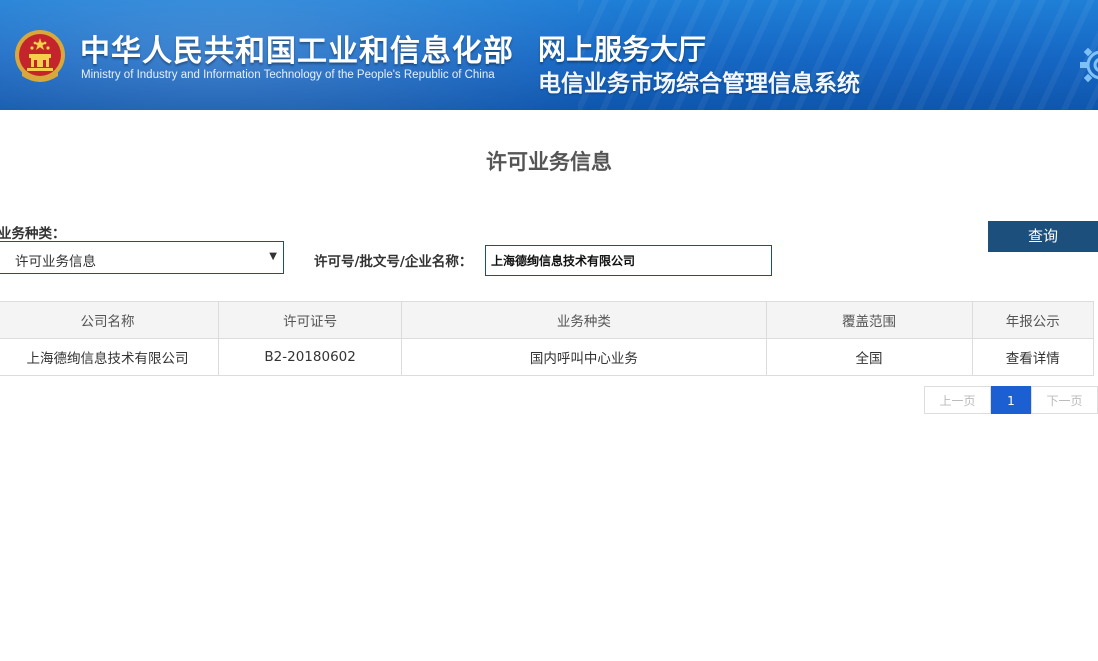 Image resolution: width=1098 pixels, height=661 pixels. I want to click on ministry-title-cn: 中华人民共和国工业和信息化部, so click(297, 51).